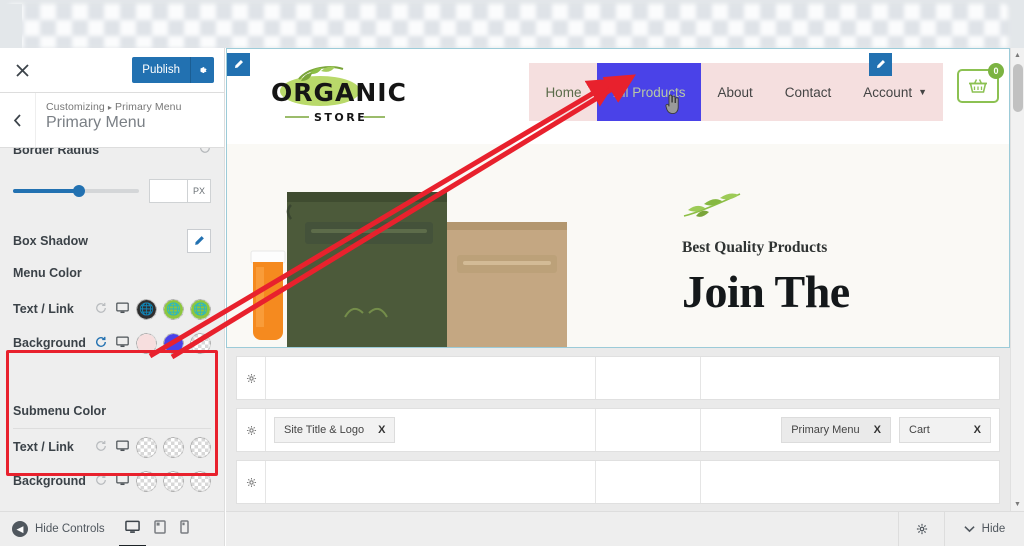 The width and height of the screenshot is (1024, 546). Describe the element at coordinates (112, 241) in the screenshot. I see `control-box-shadow: Box Shadow` at that location.